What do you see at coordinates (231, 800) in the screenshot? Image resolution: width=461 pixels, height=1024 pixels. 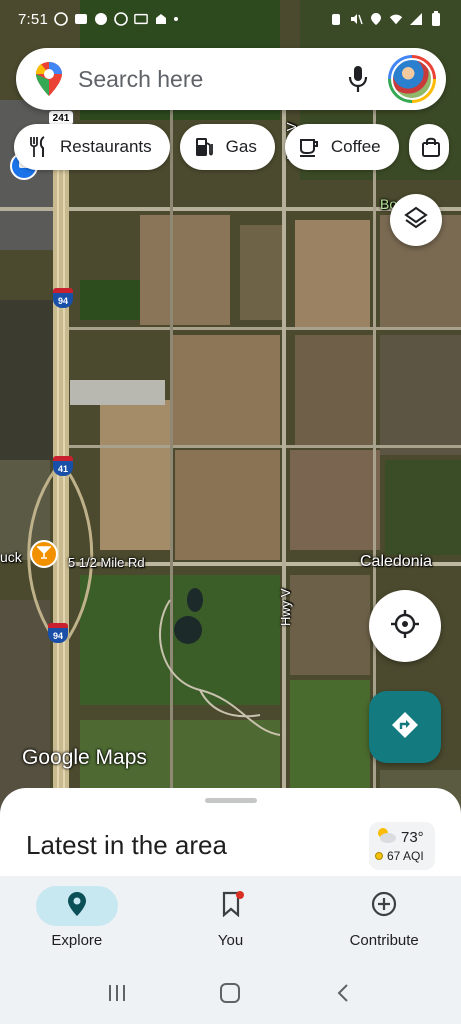 I see `sheet-drag-handle` at bounding box center [231, 800].